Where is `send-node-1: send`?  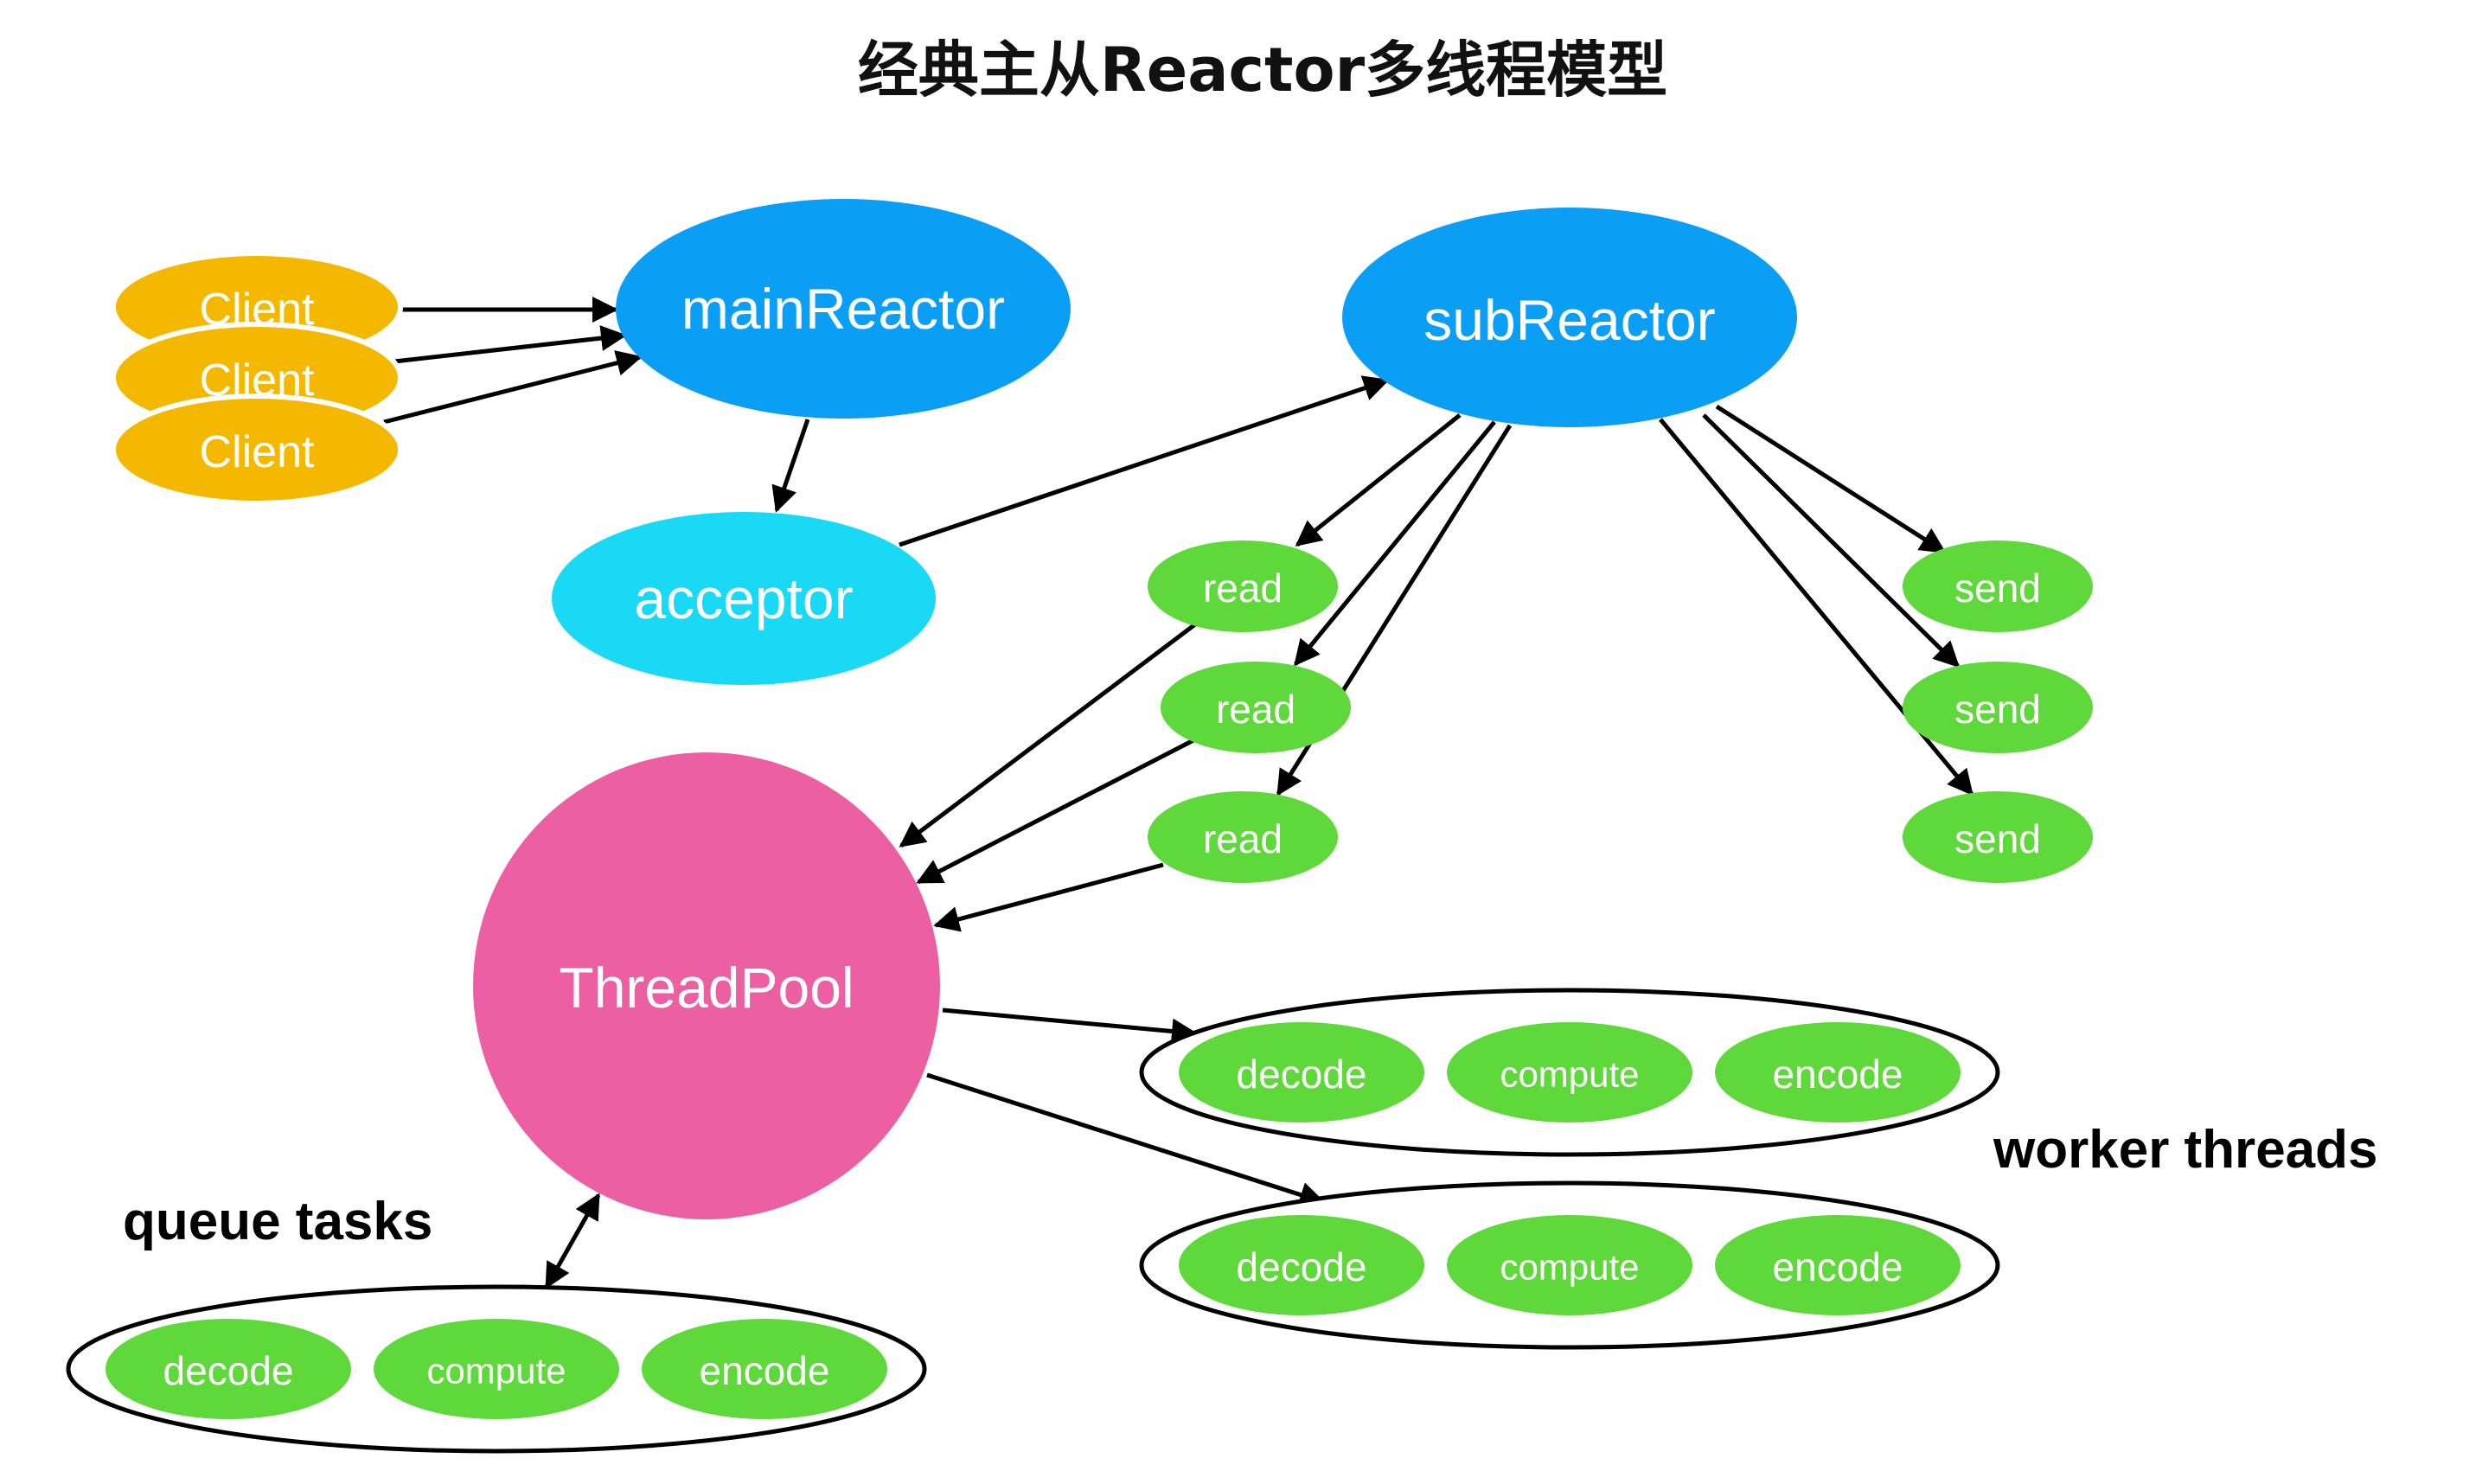 send-node-1: send is located at coordinates (1998, 586).